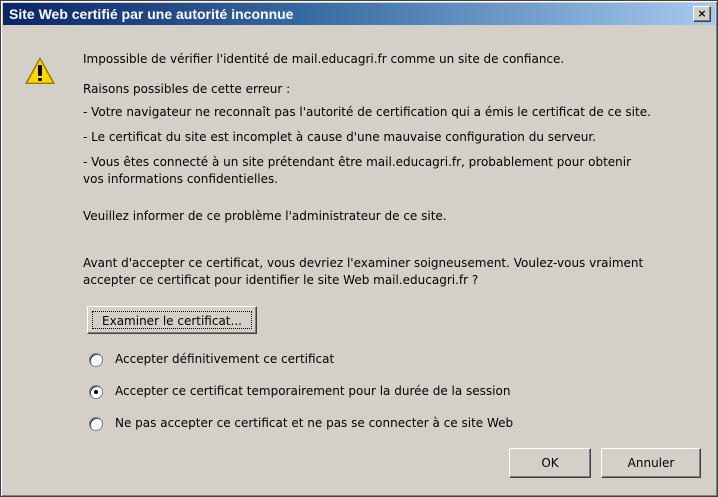  What do you see at coordinates (181, 179) in the screenshot?
I see `reason-impersonation-line2: vos informations confidentielles.` at bounding box center [181, 179].